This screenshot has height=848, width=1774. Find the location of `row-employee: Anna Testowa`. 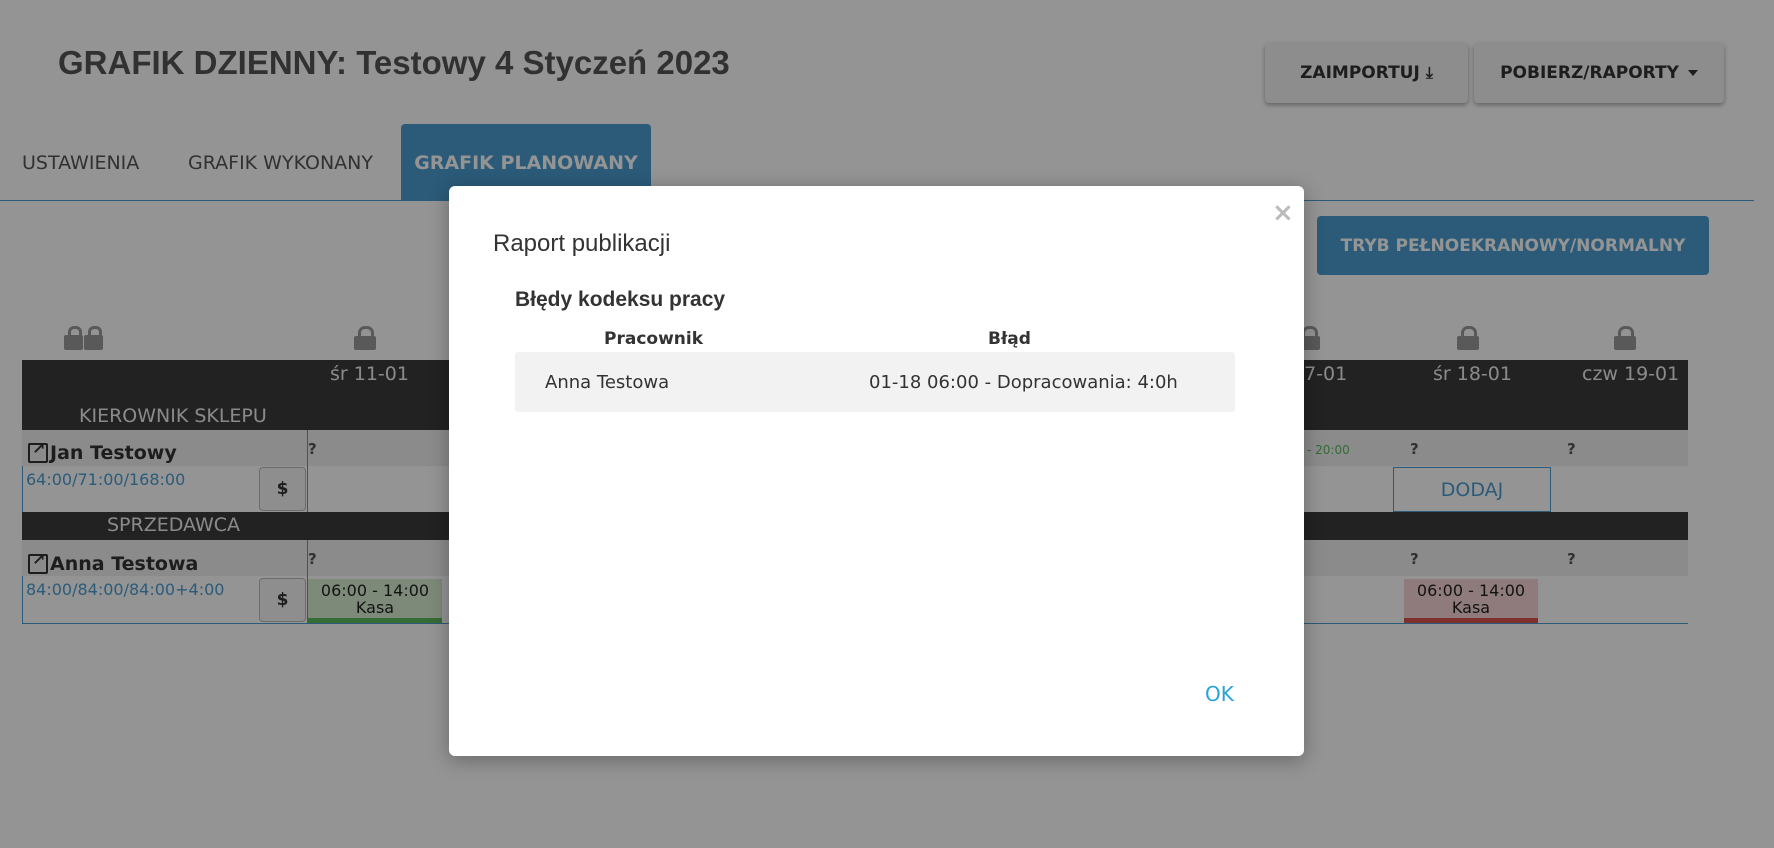

row-employee: Anna Testowa is located at coordinates (607, 382).